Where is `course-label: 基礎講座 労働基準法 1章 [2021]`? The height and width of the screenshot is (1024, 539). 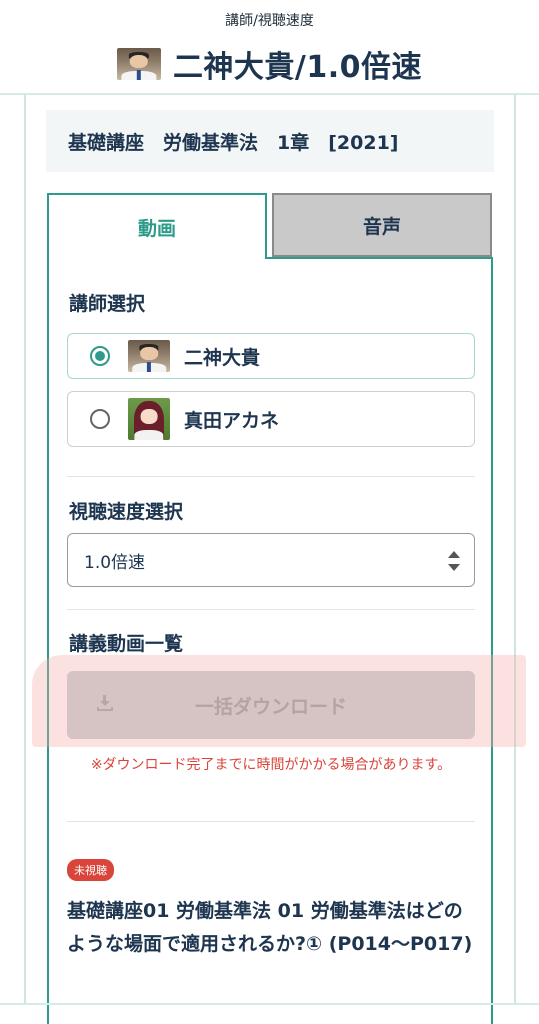 course-label: 基礎講座 労働基準法 1章 [2021] is located at coordinates (270, 141).